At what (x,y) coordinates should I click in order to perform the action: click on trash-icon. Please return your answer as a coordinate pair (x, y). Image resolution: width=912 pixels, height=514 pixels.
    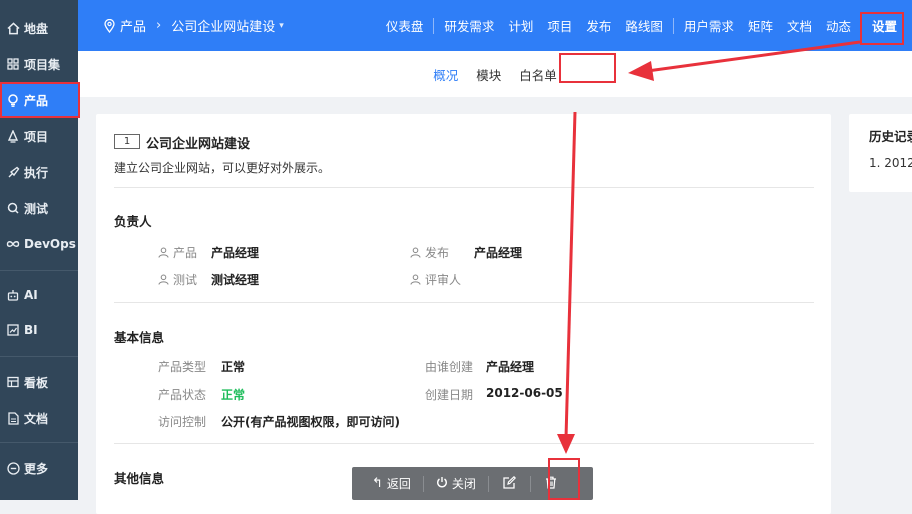
    Looking at the image, I should click on (551, 484).